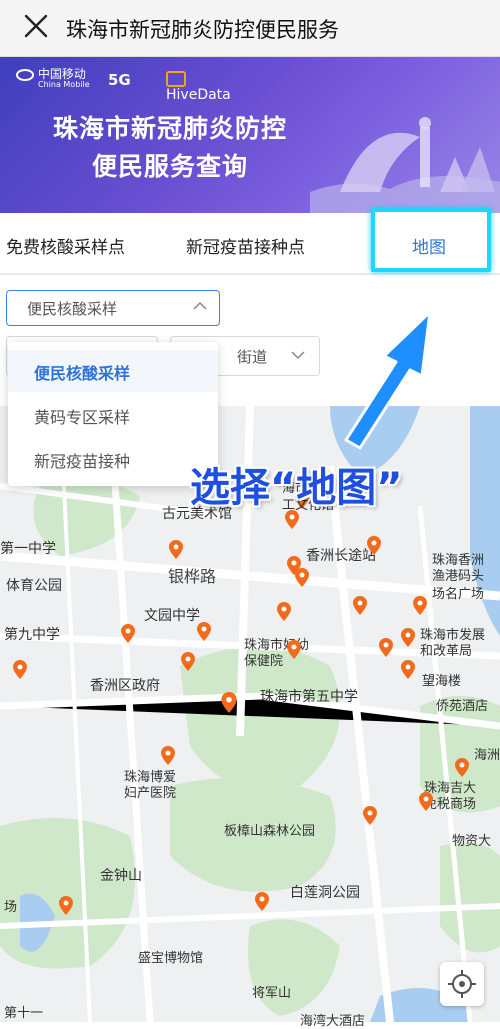  Describe the element at coordinates (36, 26) in the screenshot. I see `close-icon` at that location.